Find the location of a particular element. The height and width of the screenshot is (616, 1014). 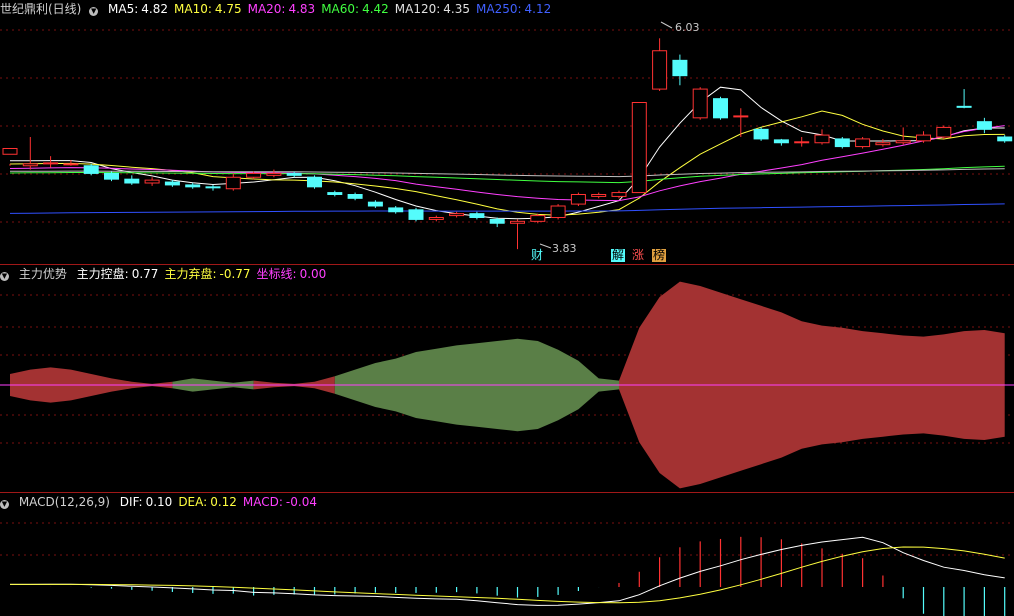

macd-item-value: 0.12 is located at coordinates (223, 502).